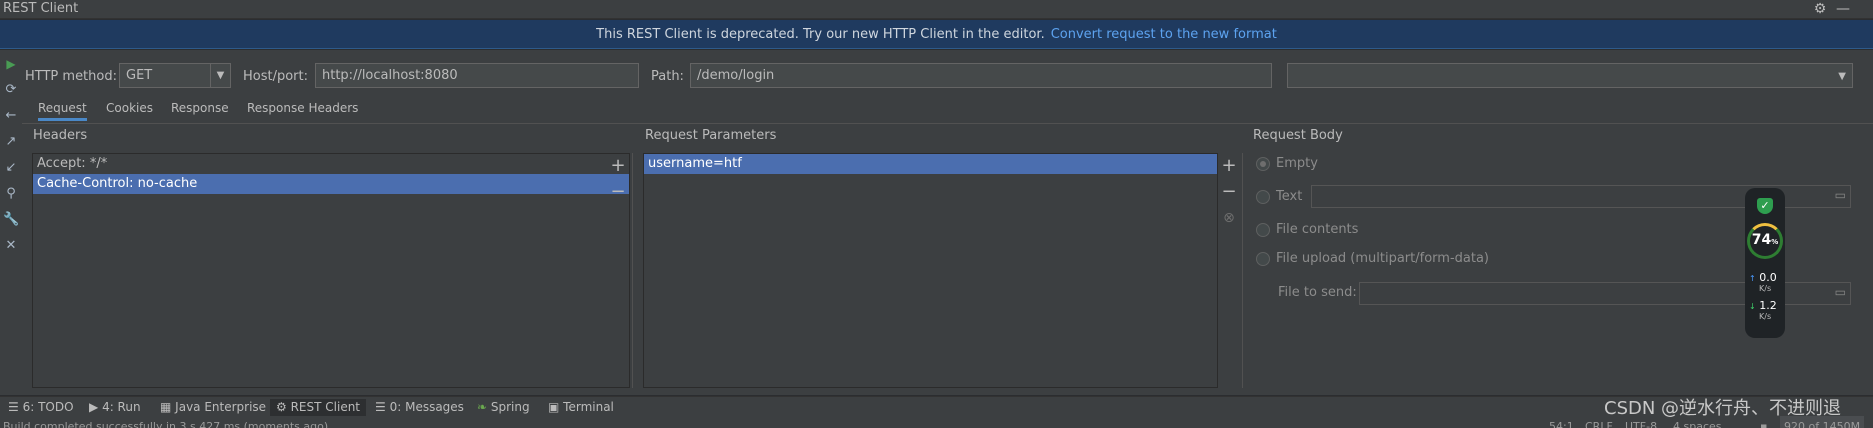 The image size is (1873, 428). What do you see at coordinates (1297, 163) in the screenshot?
I see `body-empty-label: Empty` at bounding box center [1297, 163].